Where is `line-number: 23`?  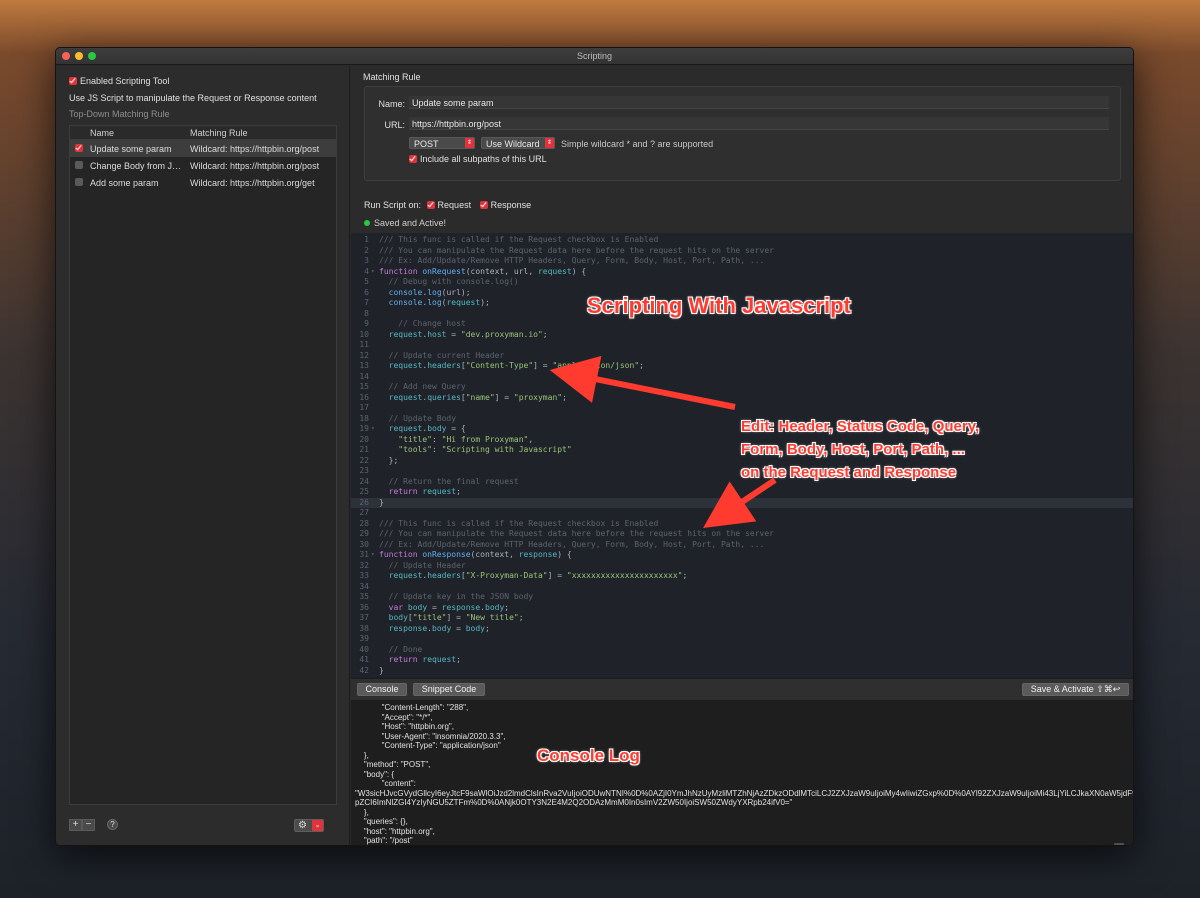
line-number: 23 is located at coordinates (364, 470).